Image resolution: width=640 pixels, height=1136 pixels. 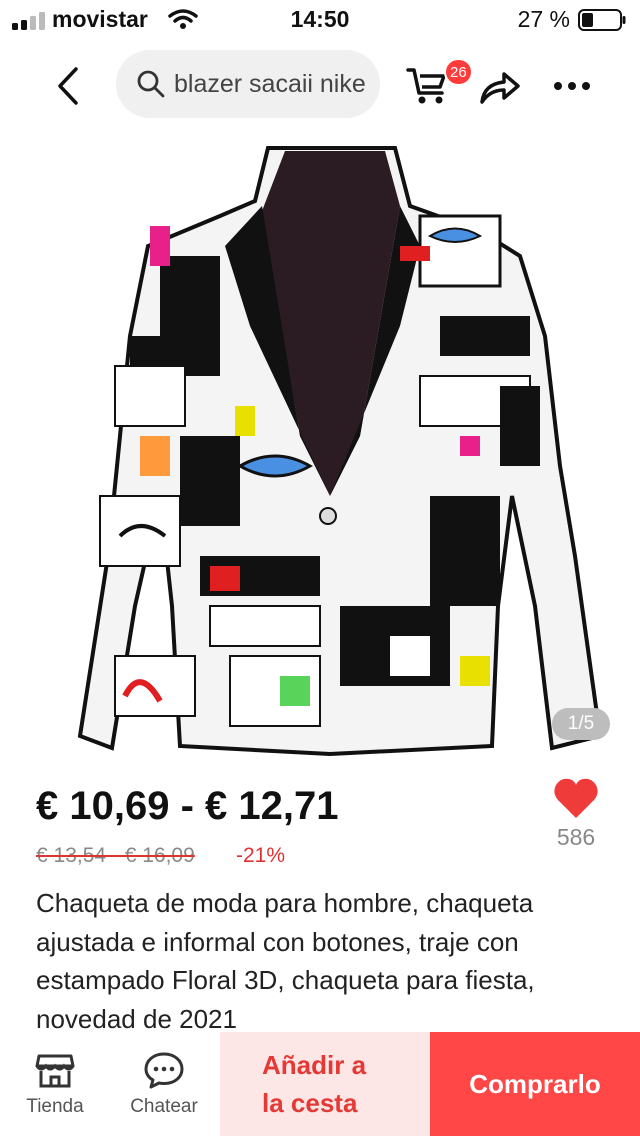 I want to click on chat-label: Chatear, so click(x=164, y=1106).